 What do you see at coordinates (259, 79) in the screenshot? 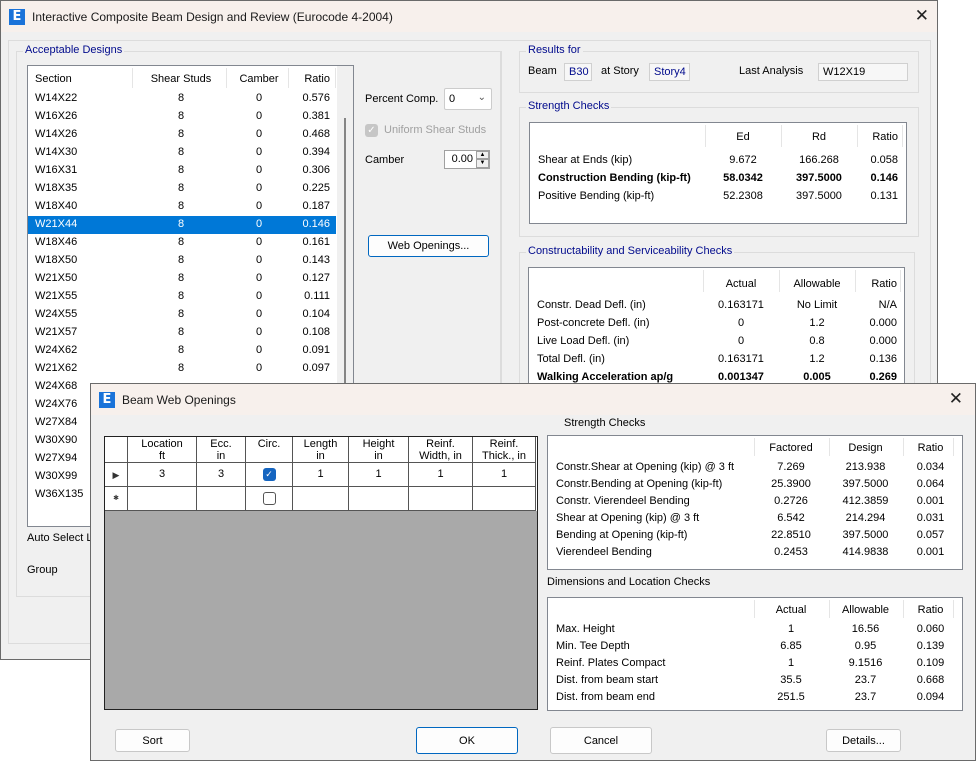
I see `col-header-camber: Camber` at bounding box center [259, 79].